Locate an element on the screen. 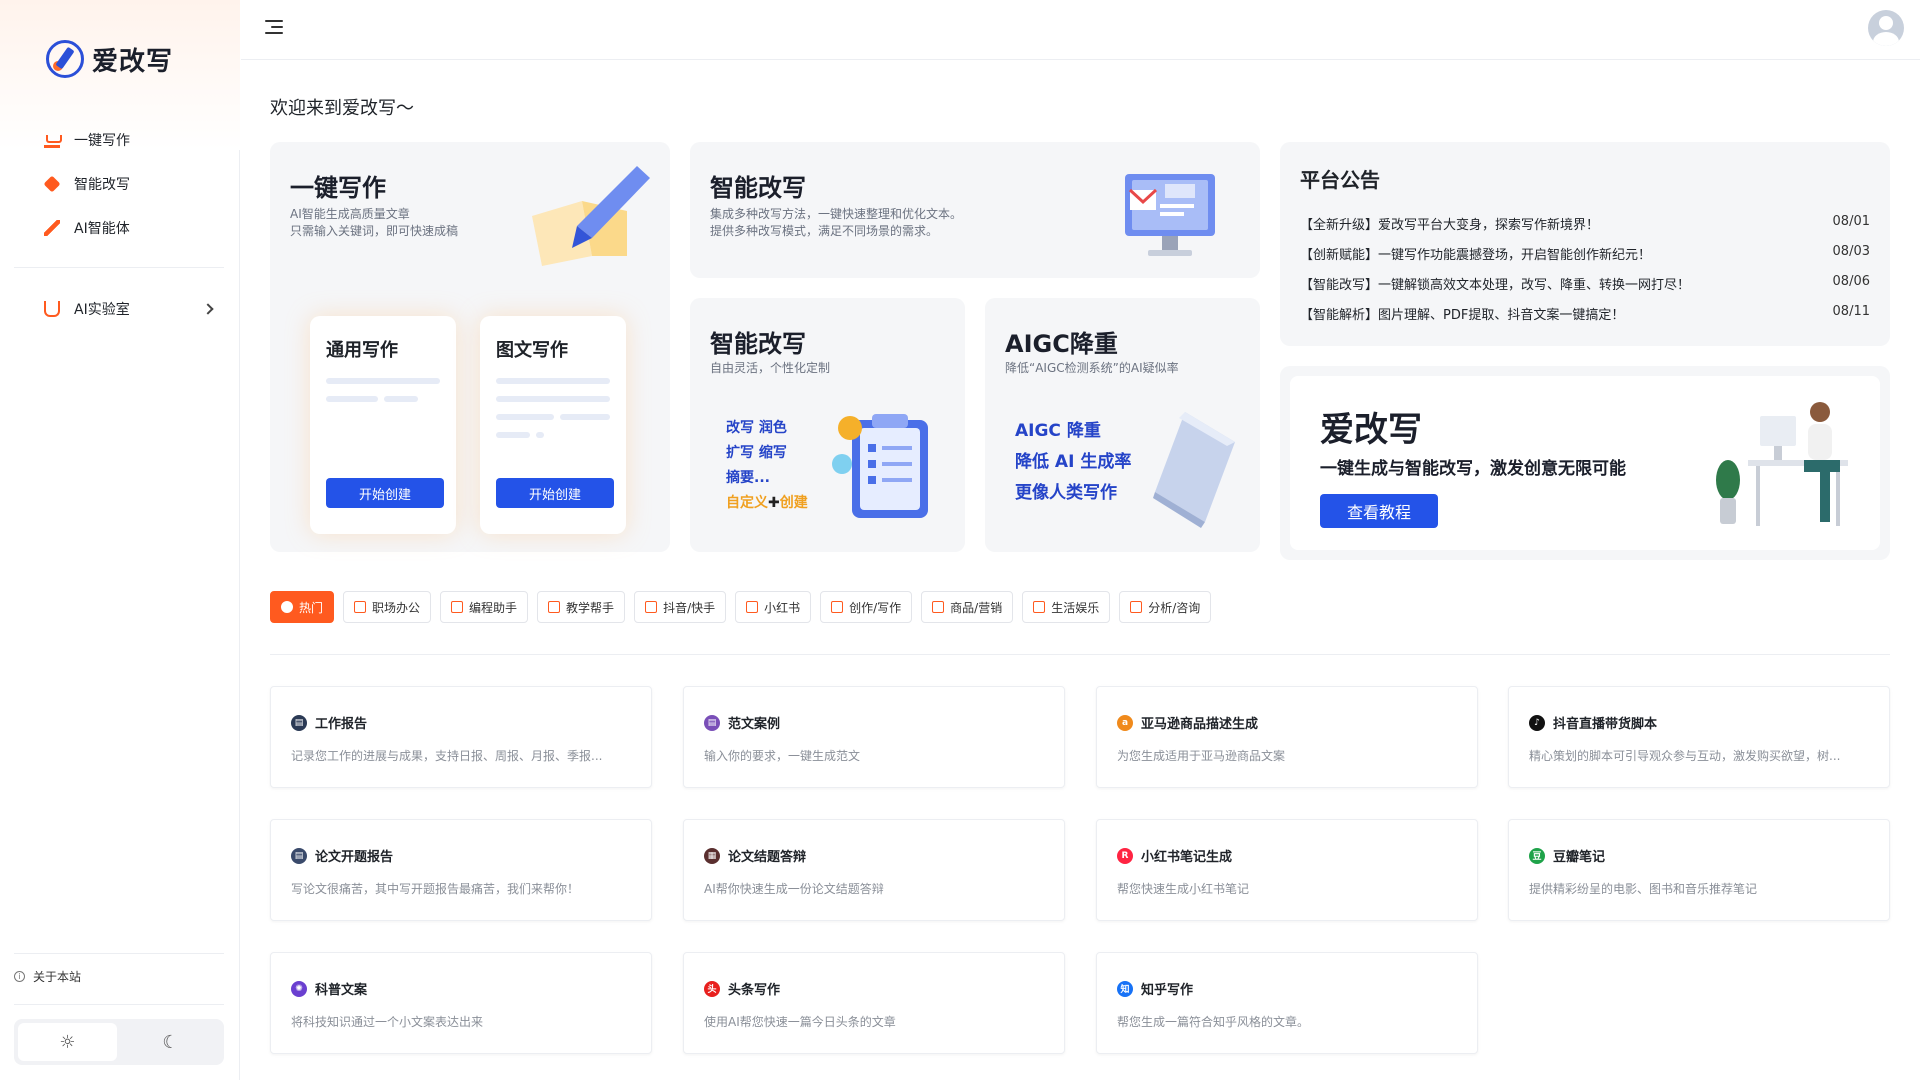 The height and width of the screenshot is (1080, 1920). sidebar-item-one-click-write: 一键写作 is located at coordinates (119, 140).